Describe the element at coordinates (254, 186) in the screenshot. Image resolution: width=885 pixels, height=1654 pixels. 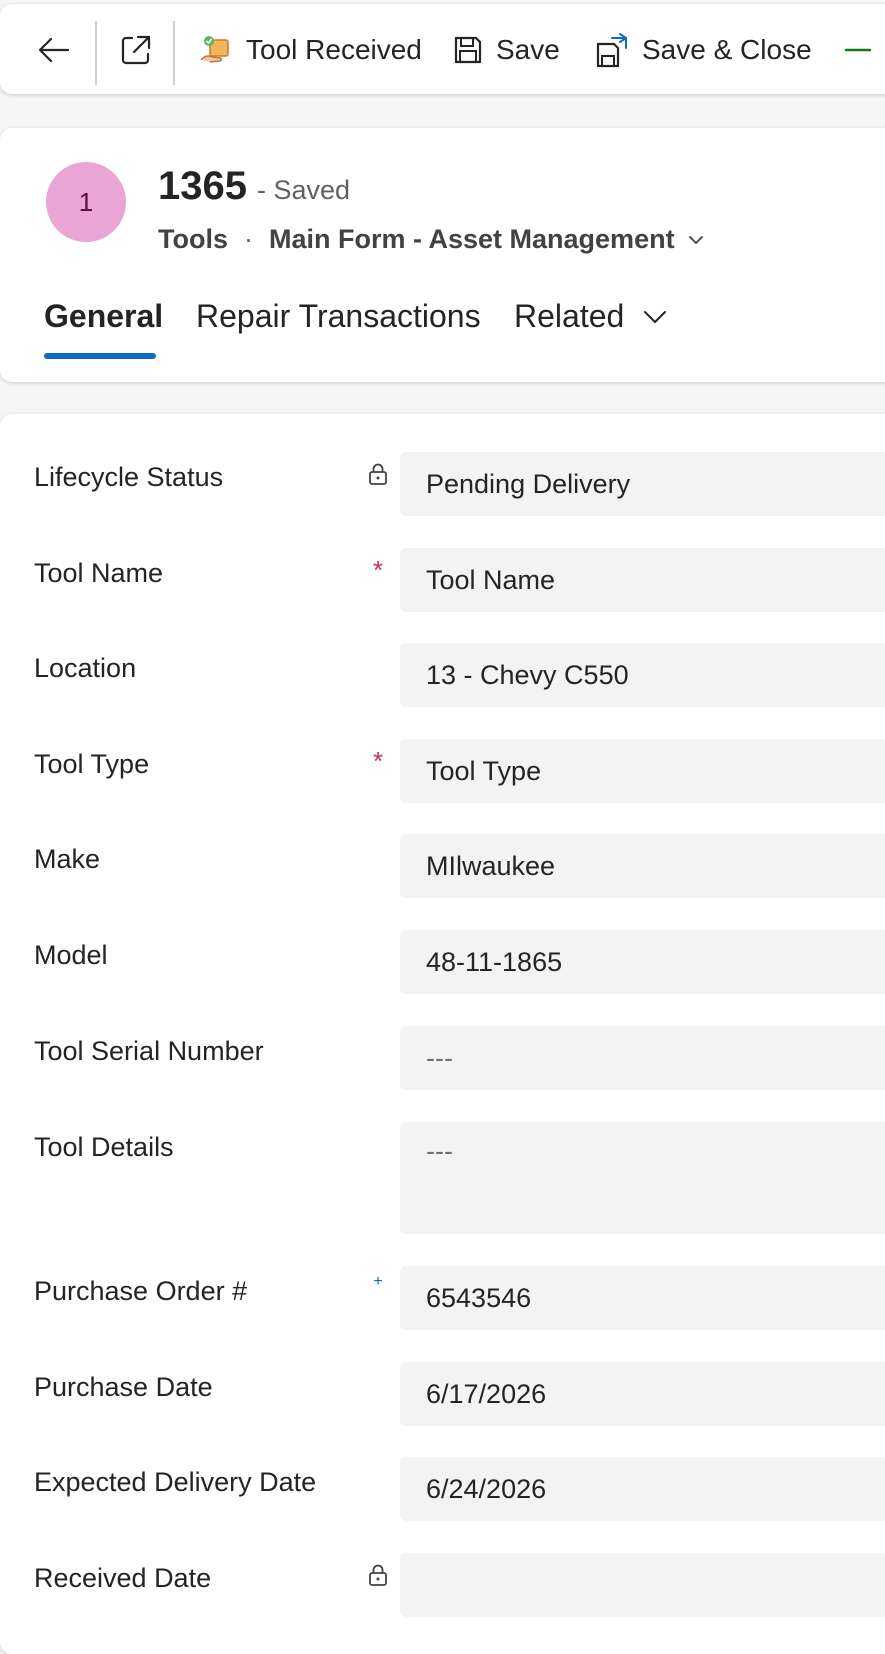
I see `record-title: 1365 - Saved` at that location.